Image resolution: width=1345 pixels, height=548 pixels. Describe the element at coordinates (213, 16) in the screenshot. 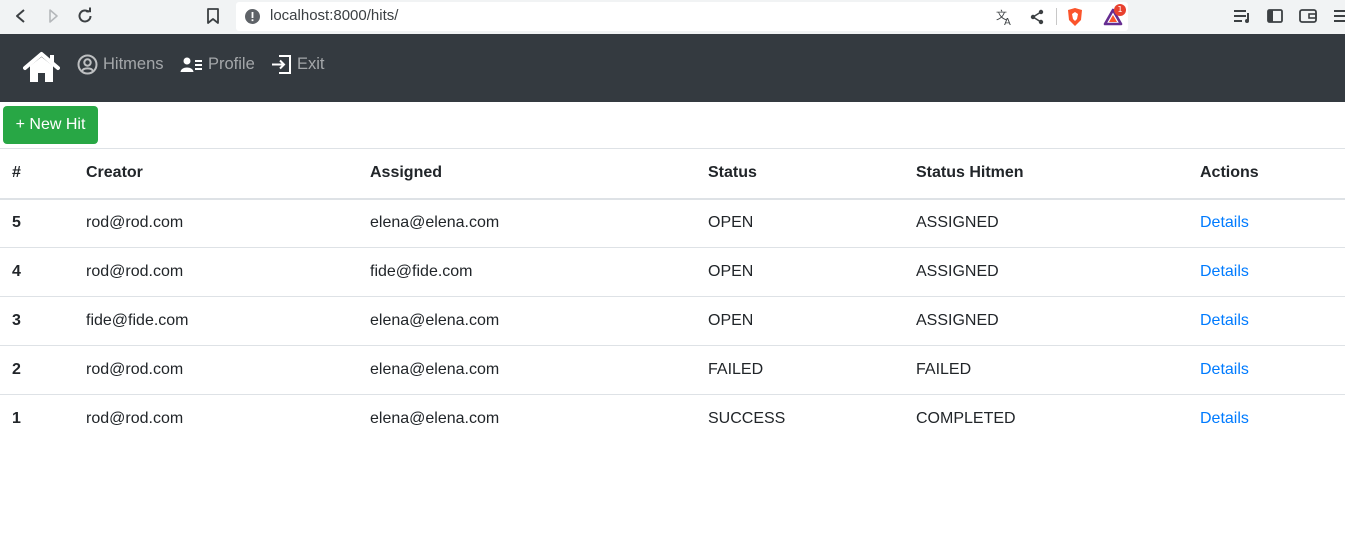

I see `bookmark-icon` at that location.